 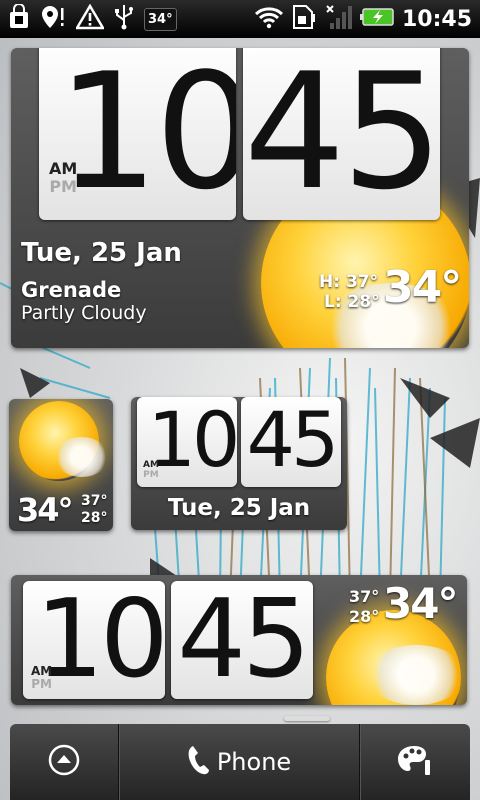 I want to click on bottom-dock: Phone, so click(x=240, y=762).